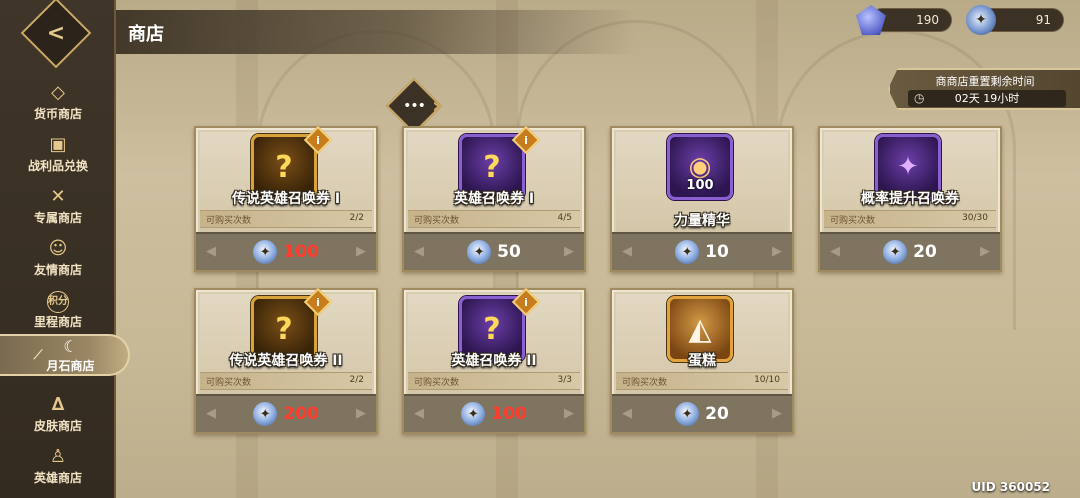 Image resolution: width=1080 pixels, height=498 pixels. I want to click on refresh-title: 商商店重置剩余时间, so click(985, 81).